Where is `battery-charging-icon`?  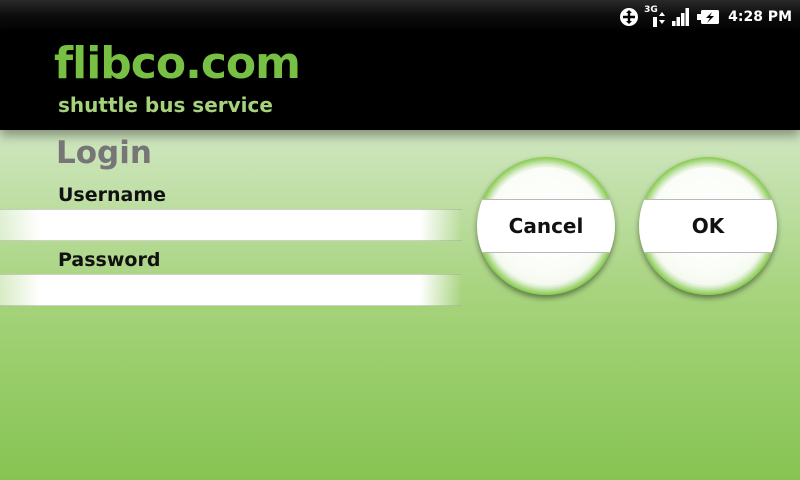 battery-charging-icon is located at coordinates (708, 17).